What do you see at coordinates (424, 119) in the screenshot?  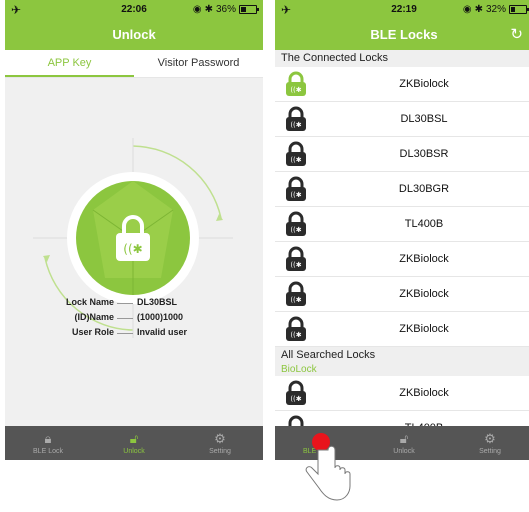 I see `lock-name: DL30BSL` at bounding box center [424, 119].